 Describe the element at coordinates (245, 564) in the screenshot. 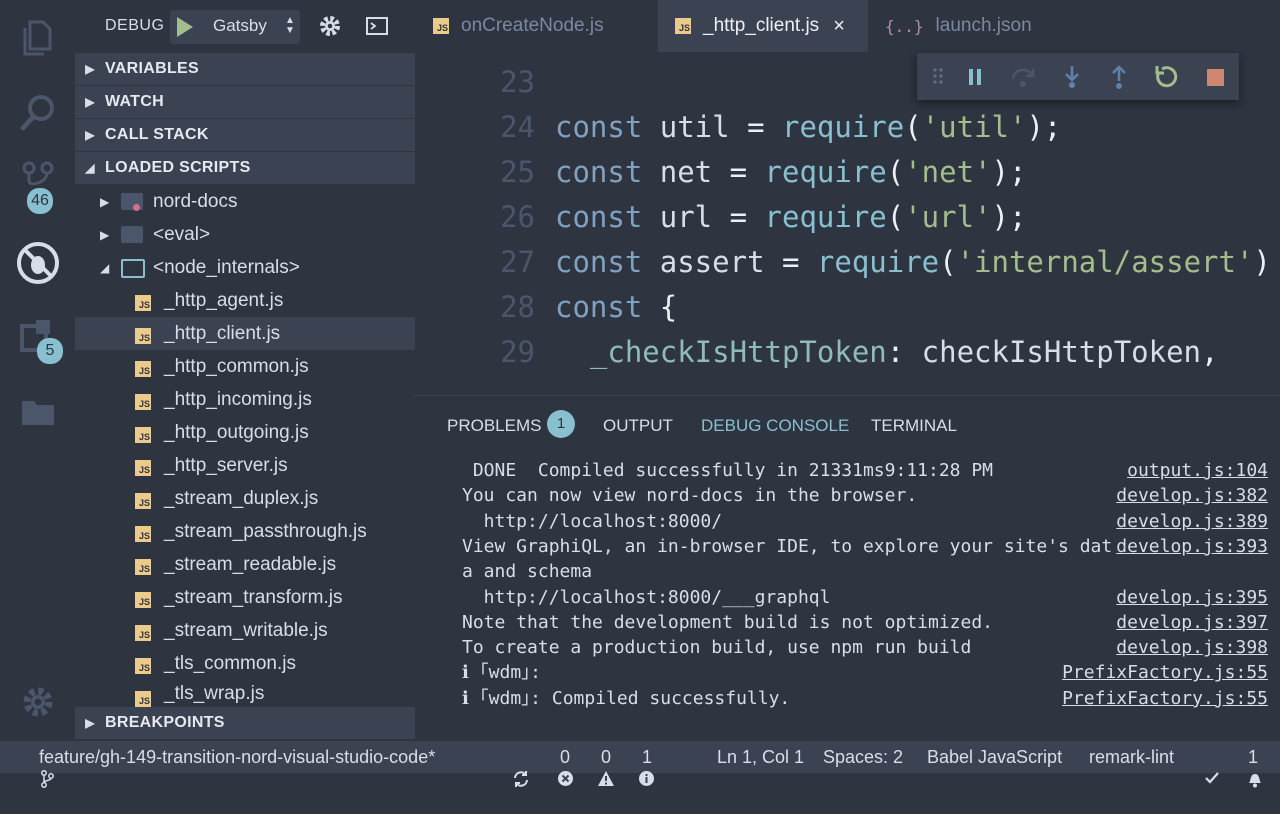

I see `script-file: JS _stream_readable.js` at that location.